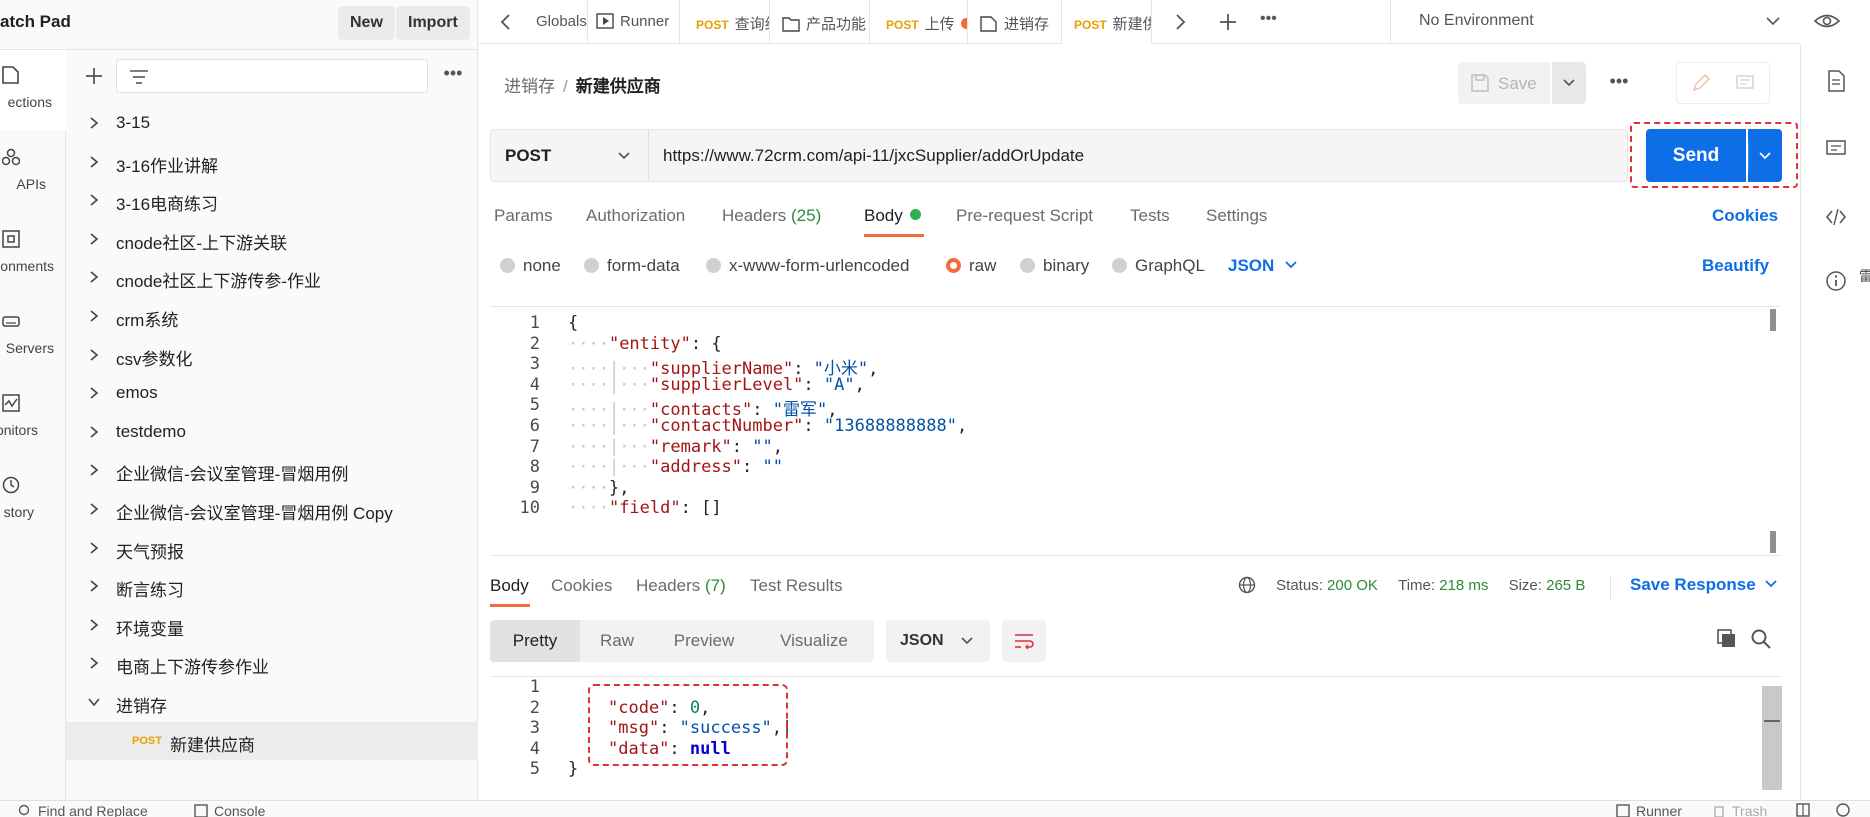 The height and width of the screenshot is (817, 1870). I want to click on rail-history: story, so click(33, 500).